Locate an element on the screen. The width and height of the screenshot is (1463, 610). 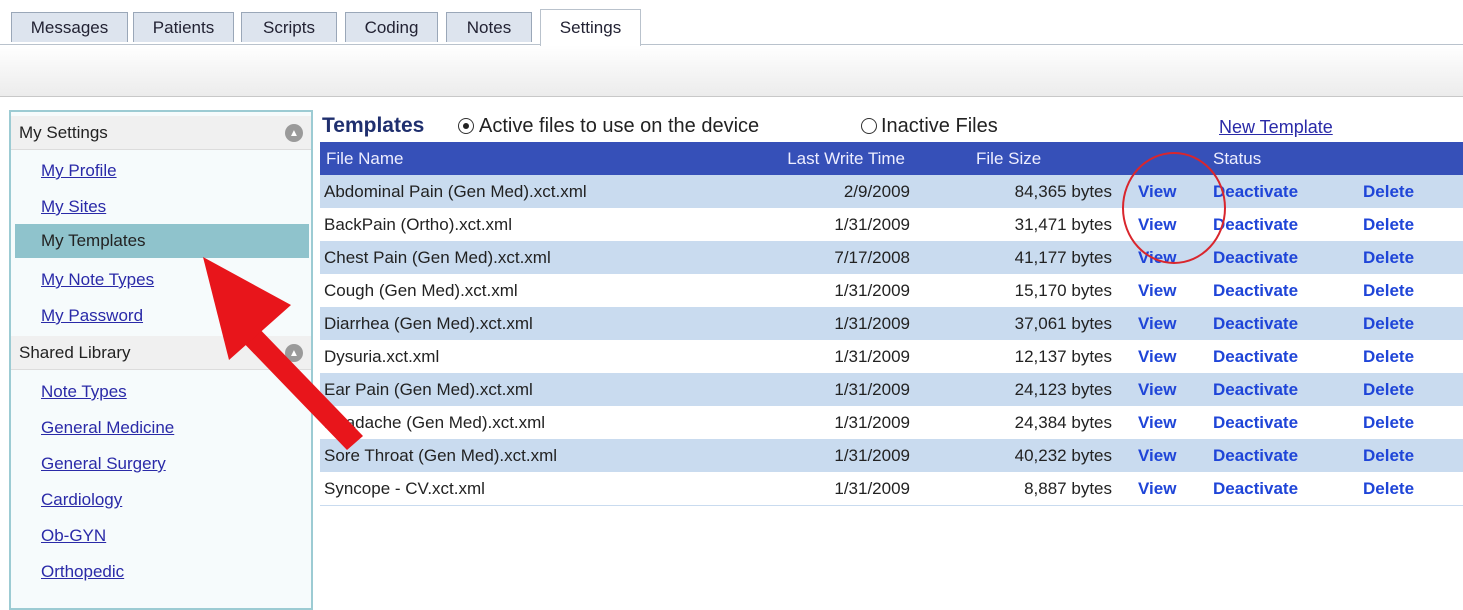
tab-settings: Settings is located at coordinates (590, 27).